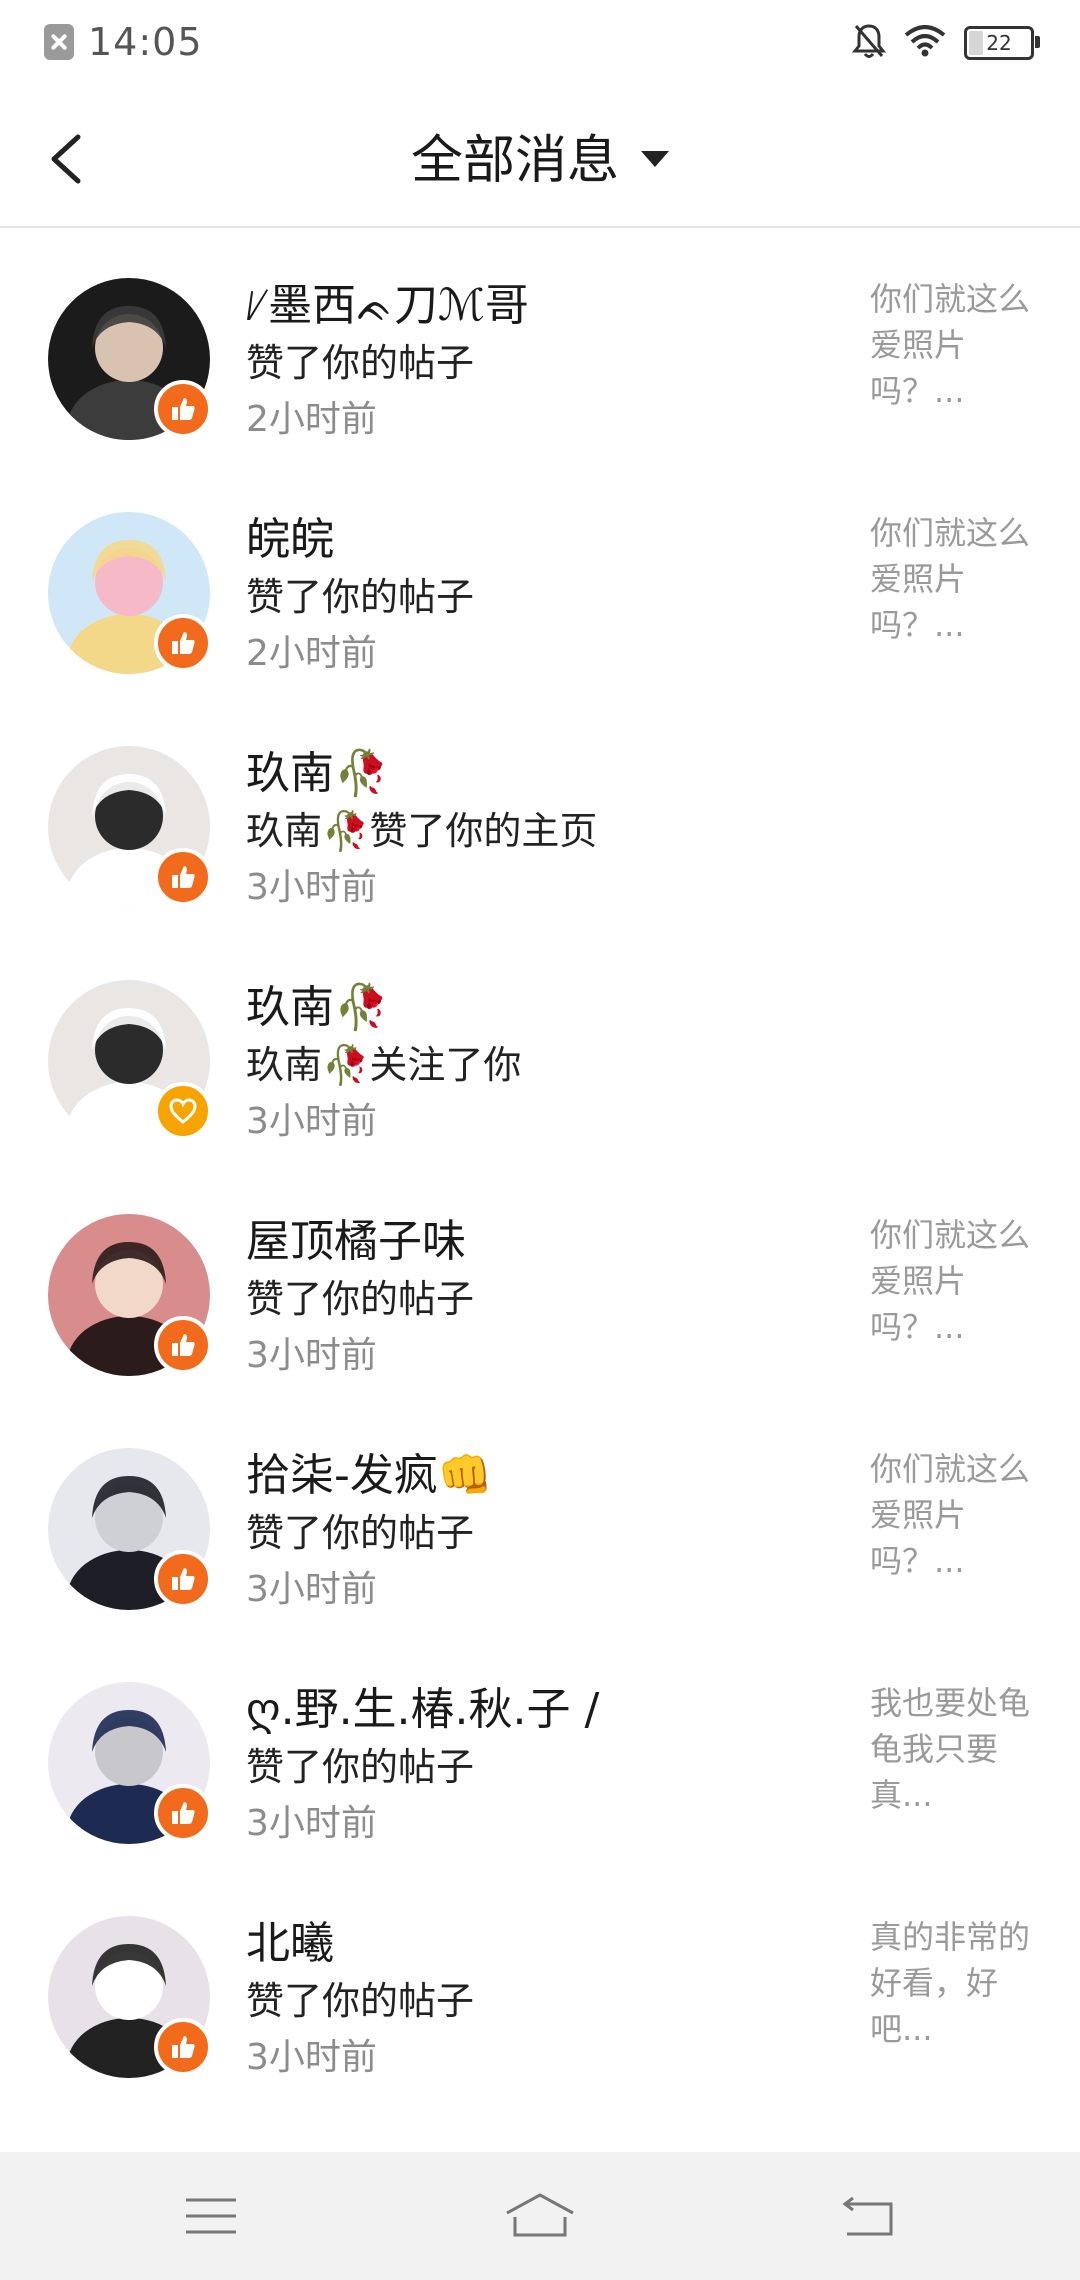 This screenshot has height=2280, width=1080. Describe the element at coordinates (422, 831) in the screenshot. I see `action-text: 玖南🥀赞了你的主页` at that location.